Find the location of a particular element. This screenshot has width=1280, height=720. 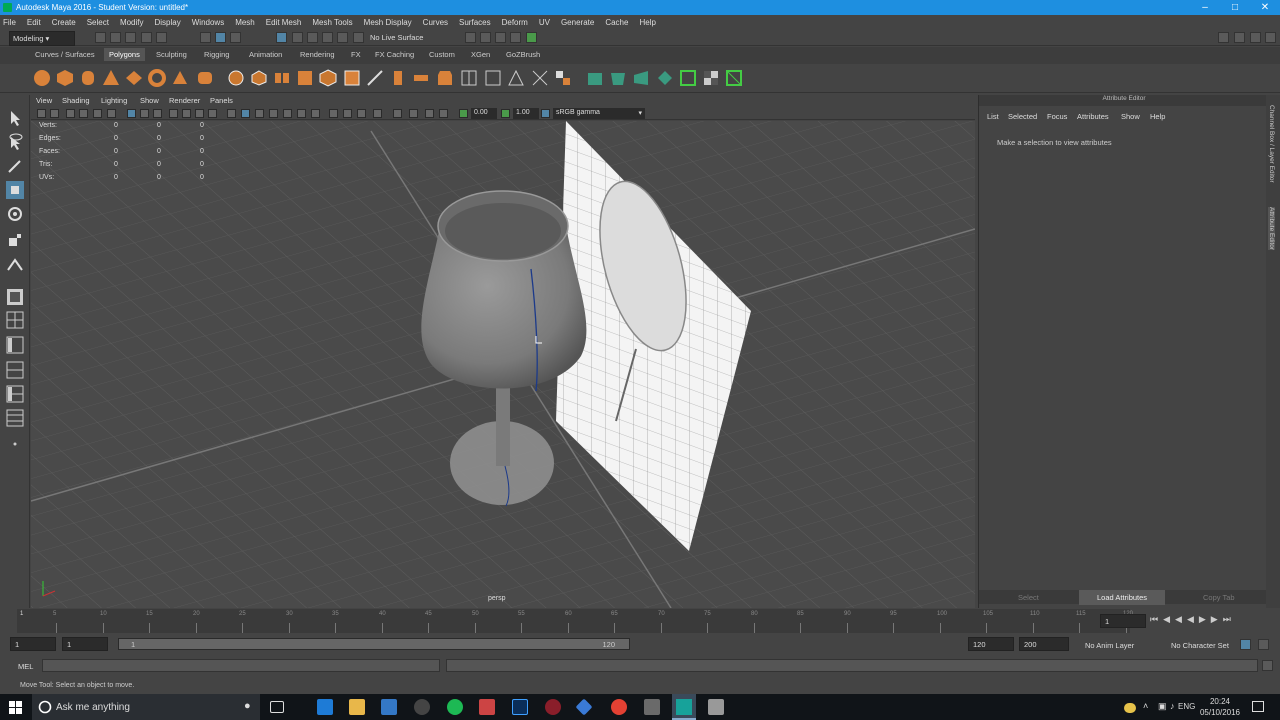

maximize-button: □ is located at coordinates (1235, 7).